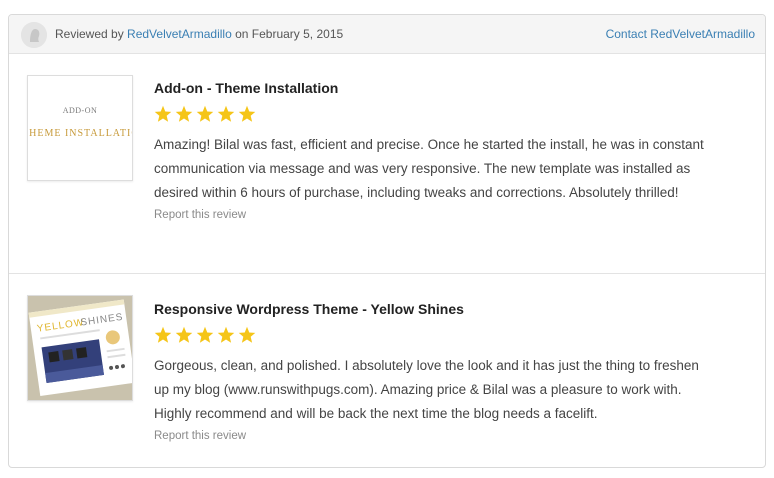 This screenshot has height=478, width=774. I want to click on theme-preview-image: YELLOW SHINES, so click(80, 348).